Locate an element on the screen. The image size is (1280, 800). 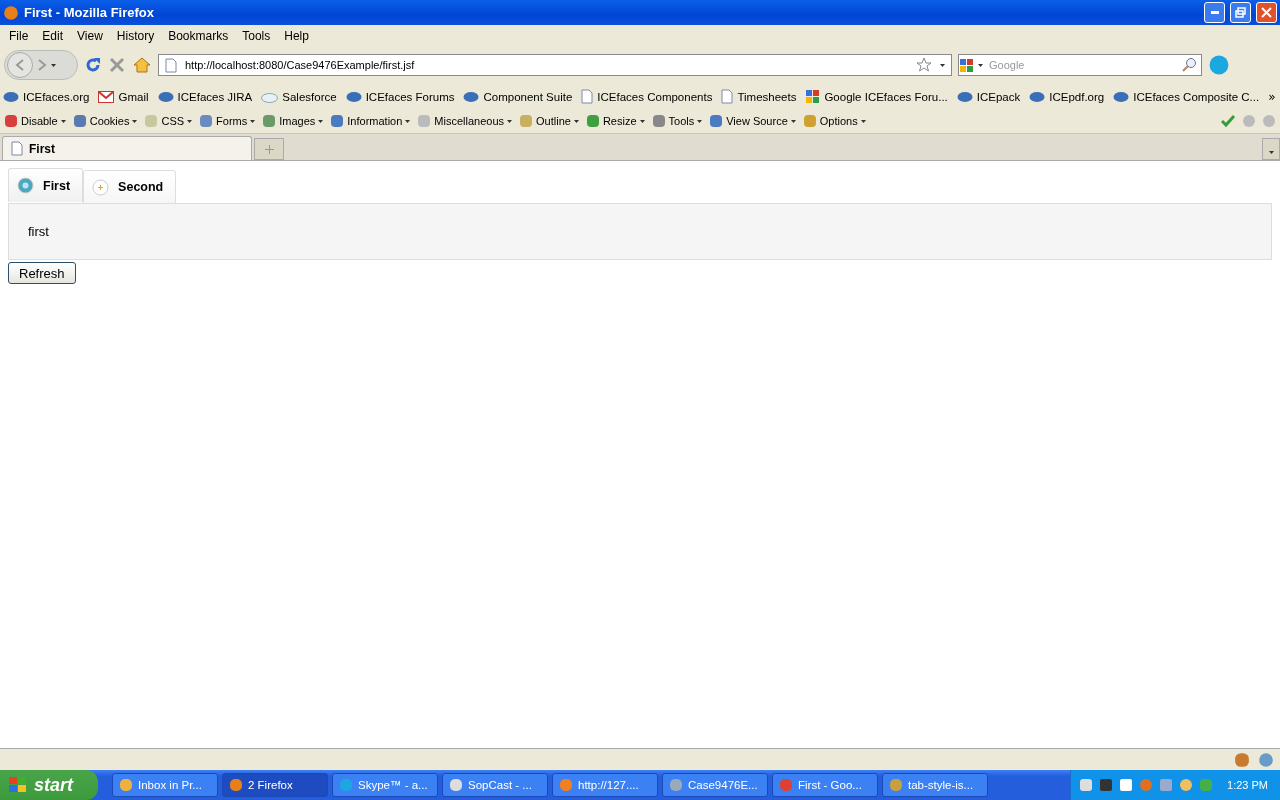
page-icon is located at coordinates (727, 96).